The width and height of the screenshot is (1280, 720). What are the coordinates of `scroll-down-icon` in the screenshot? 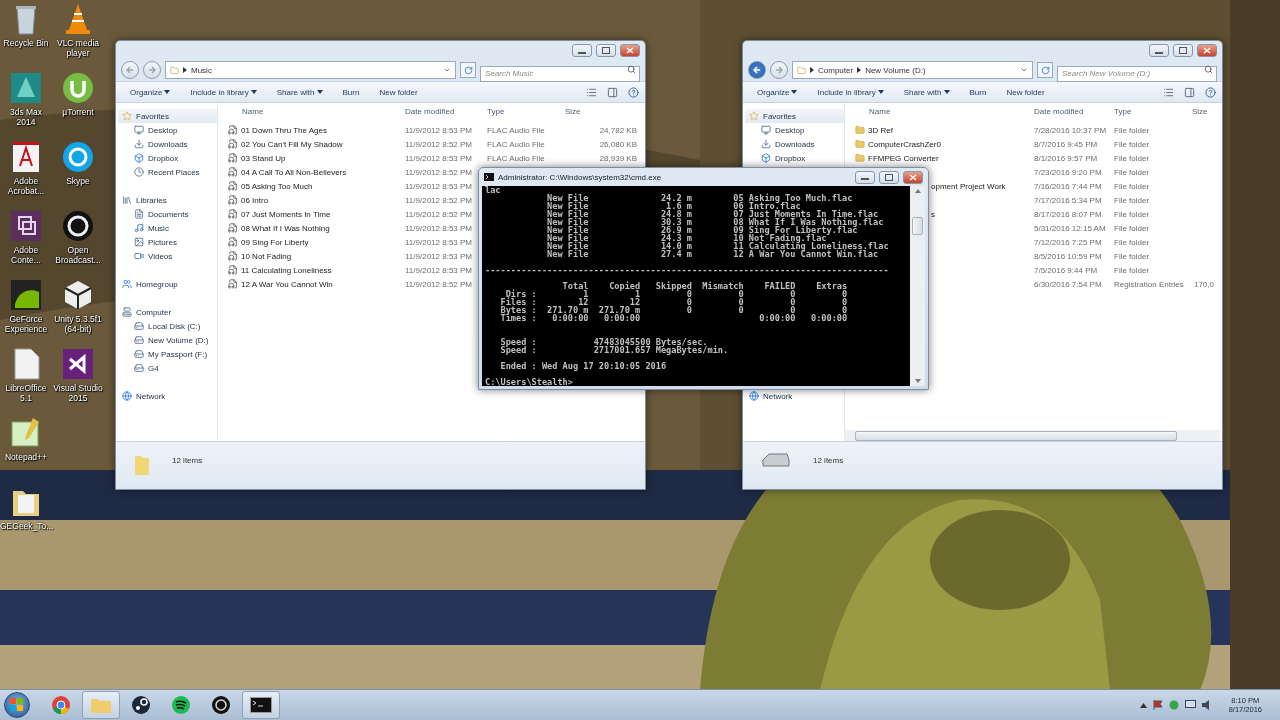 It's located at (917, 381).